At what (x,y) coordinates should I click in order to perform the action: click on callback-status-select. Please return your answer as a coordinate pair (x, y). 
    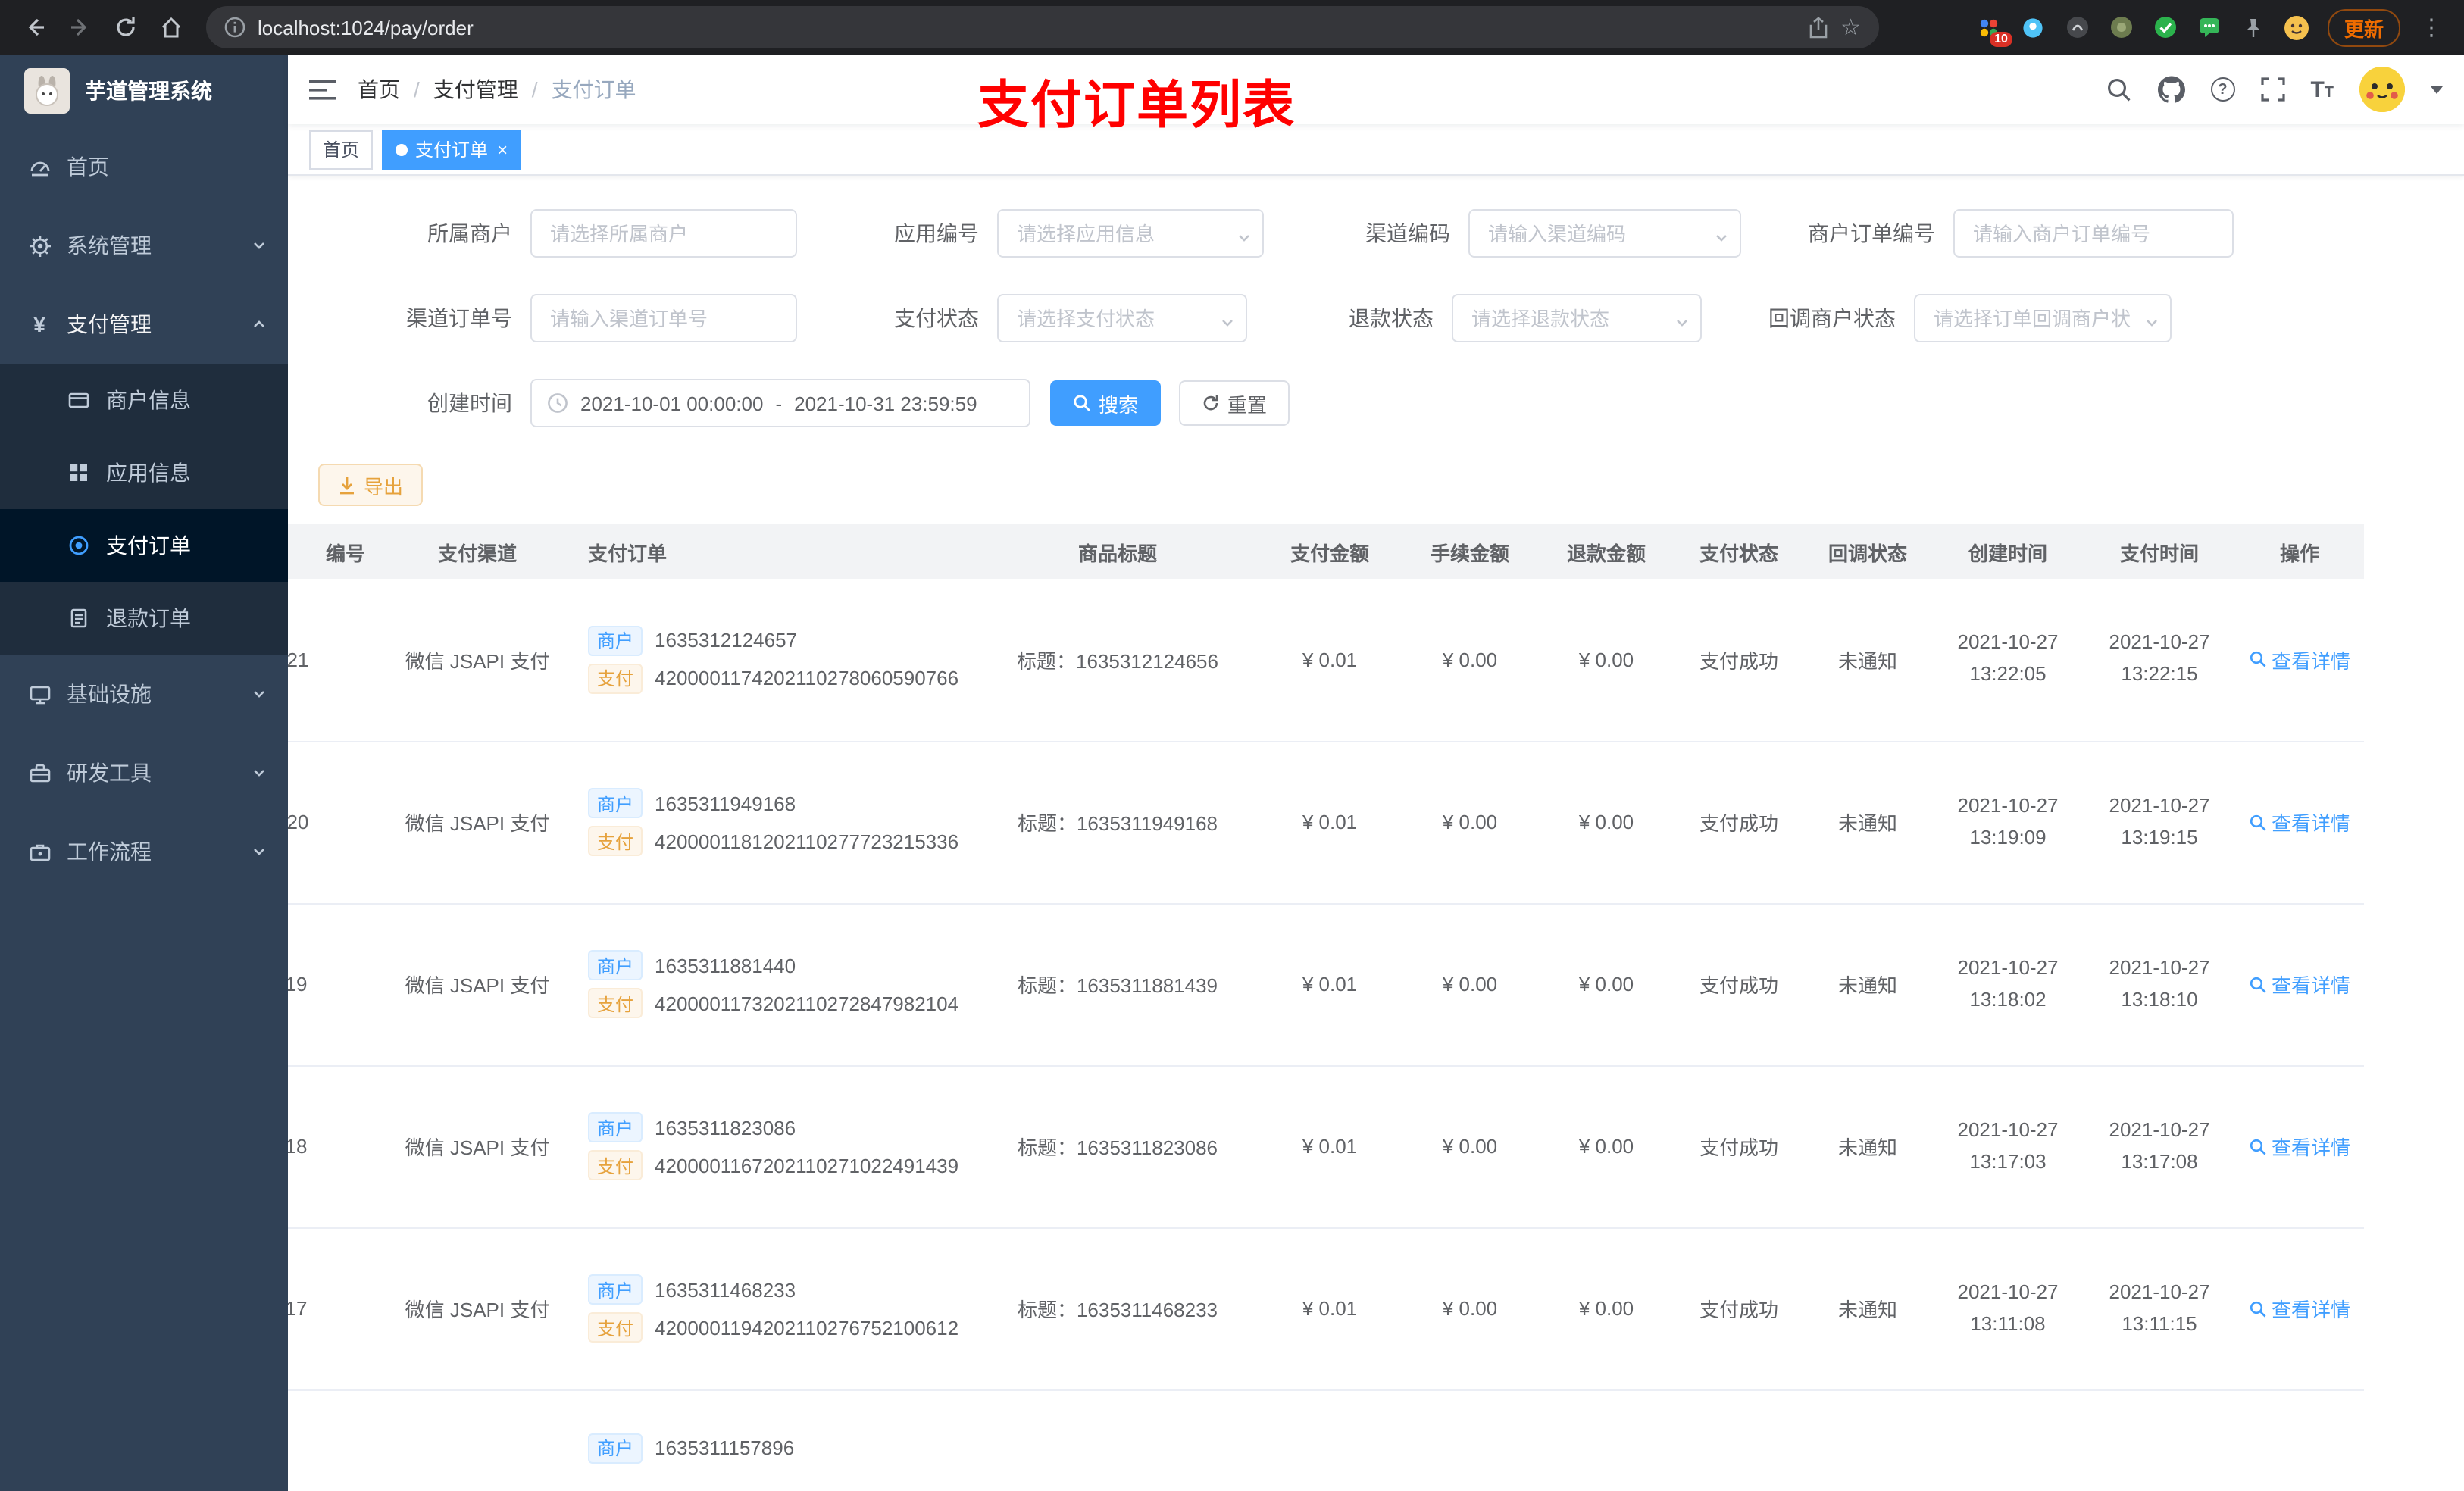
    Looking at the image, I should click on (2043, 318).